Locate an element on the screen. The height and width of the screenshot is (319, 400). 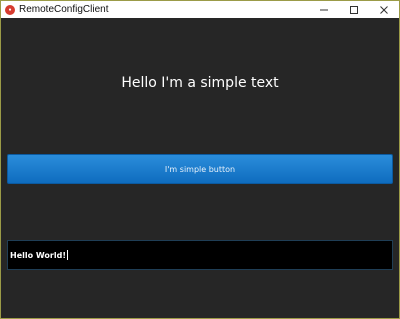
window-title: RemoteConfigClient is located at coordinates (64, 9).